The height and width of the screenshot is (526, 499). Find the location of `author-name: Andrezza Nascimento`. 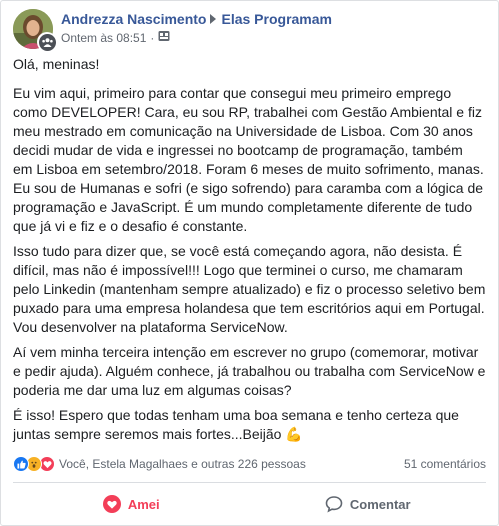

author-name: Andrezza Nascimento is located at coordinates (133, 19).